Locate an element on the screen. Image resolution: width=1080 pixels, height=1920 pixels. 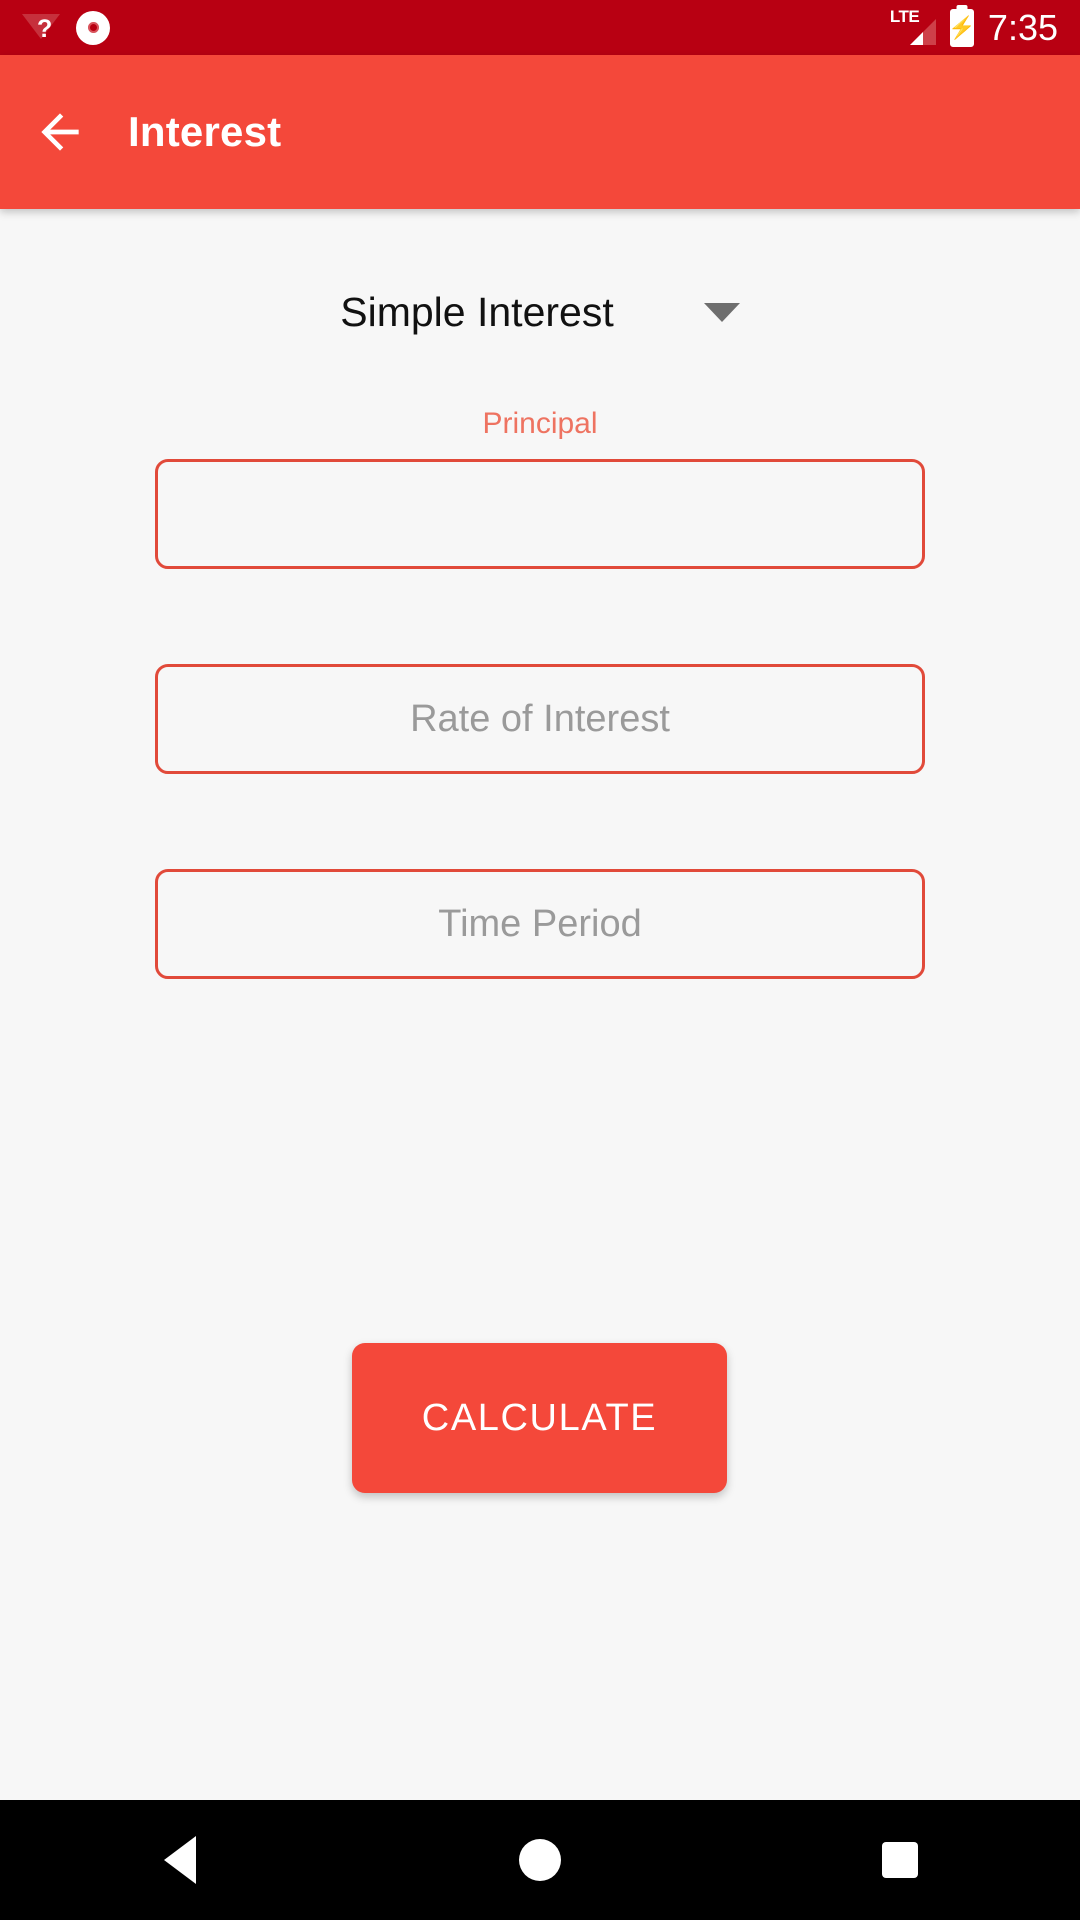
arrow-left-icon is located at coordinates (60, 132).